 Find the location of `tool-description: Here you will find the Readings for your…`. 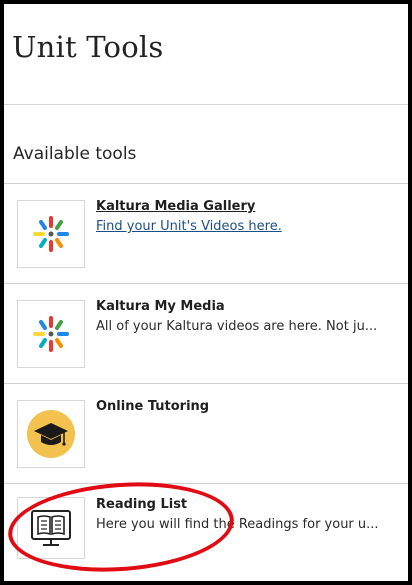

tool-description: Here you will find the Readings for your… is located at coordinates (237, 524).